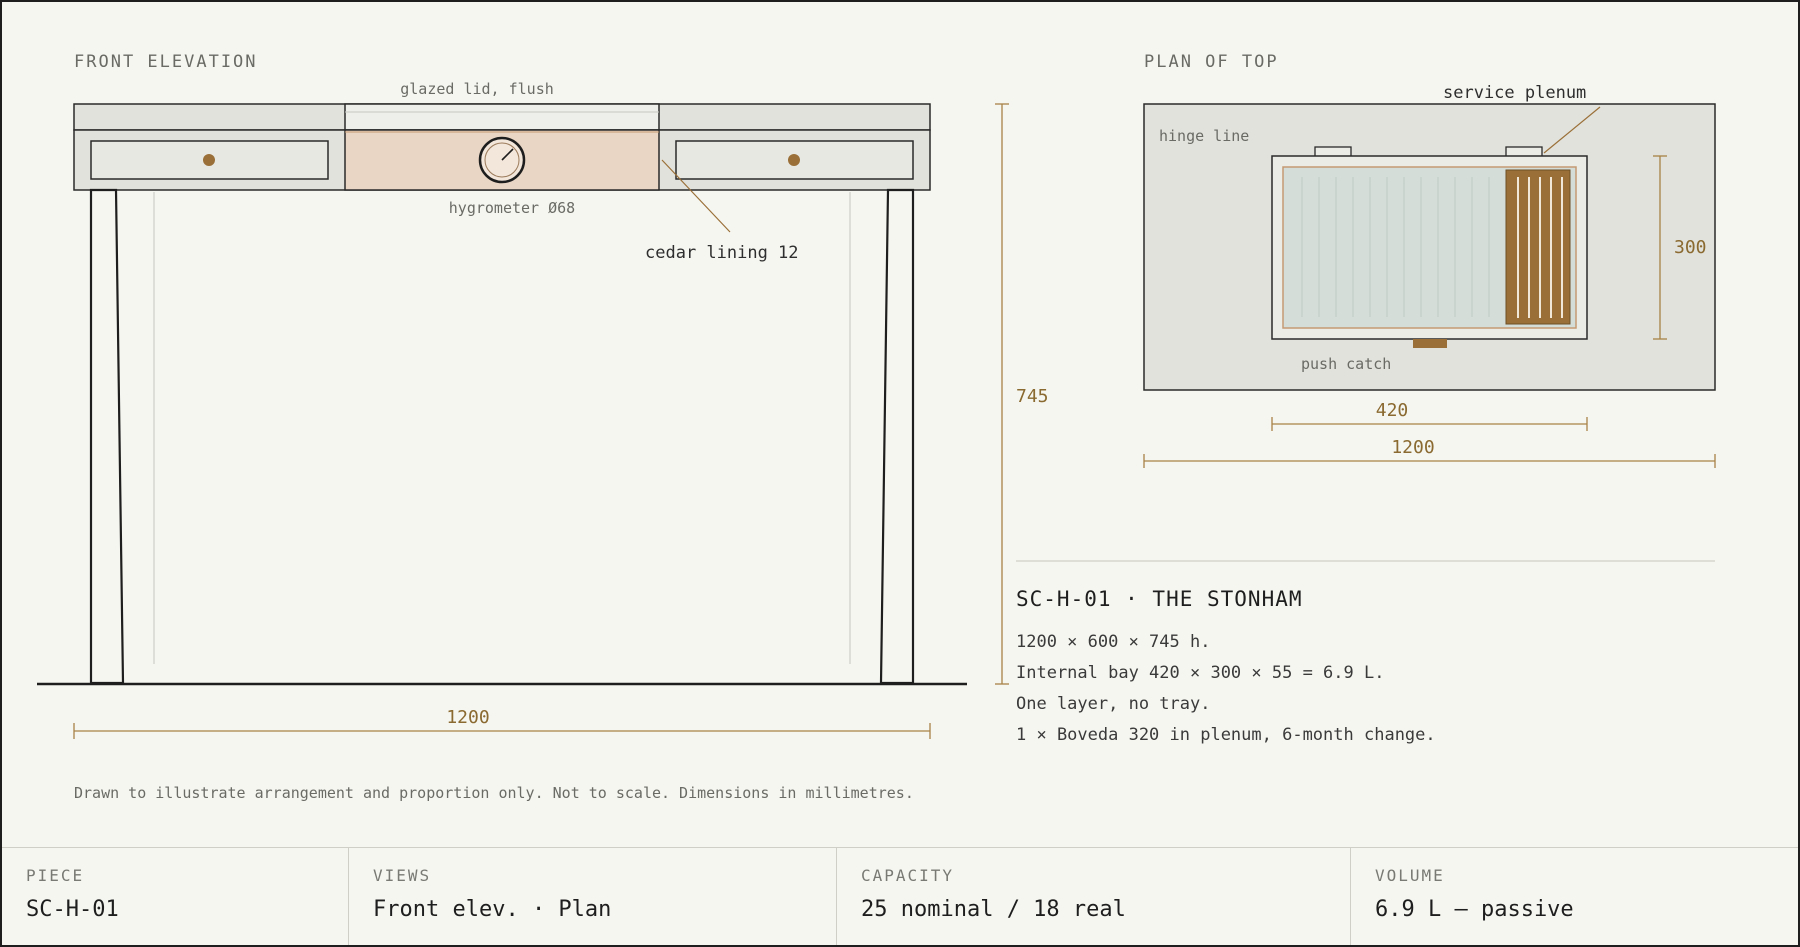 Image resolution: width=1800 pixels, height=947 pixels. Describe the element at coordinates (1412, 447) in the screenshot. I see `plan-width-value: 1200` at that location.